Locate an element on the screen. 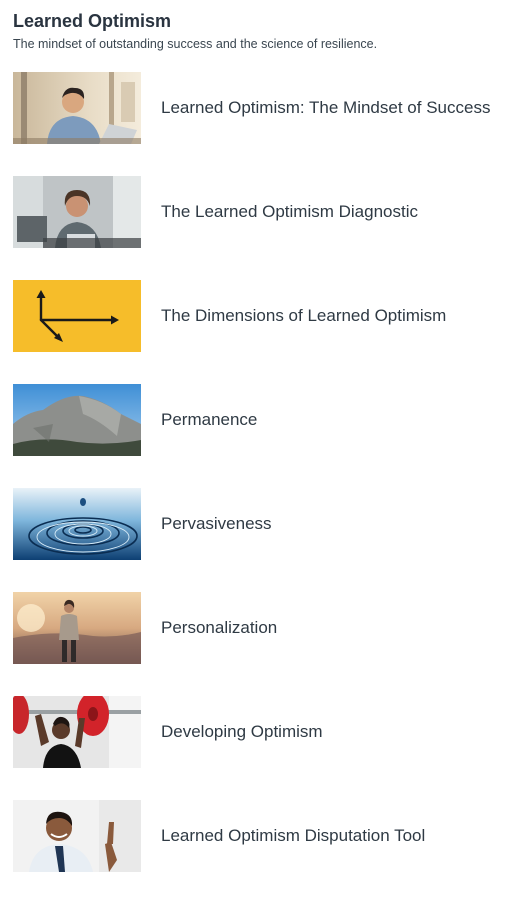 The image size is (524, 904). woman-office-photo is located at coordinates (77, 212).